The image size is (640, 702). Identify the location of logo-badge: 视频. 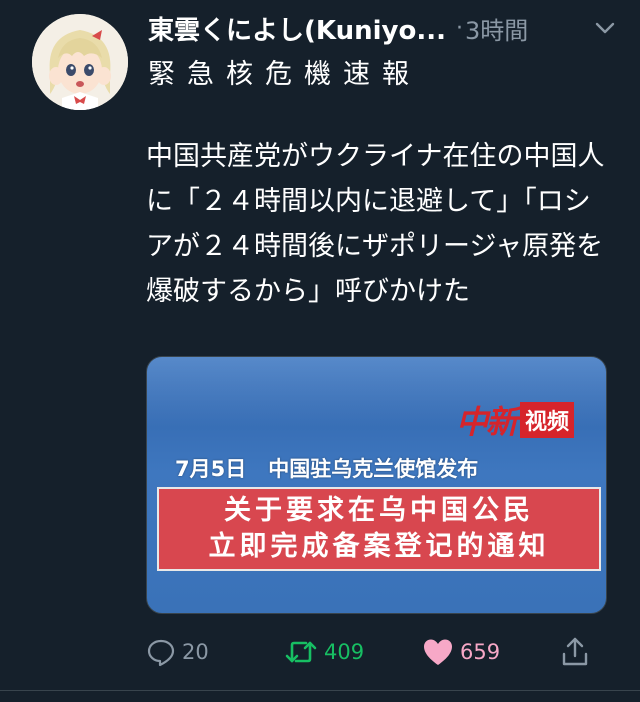
(546, 420).